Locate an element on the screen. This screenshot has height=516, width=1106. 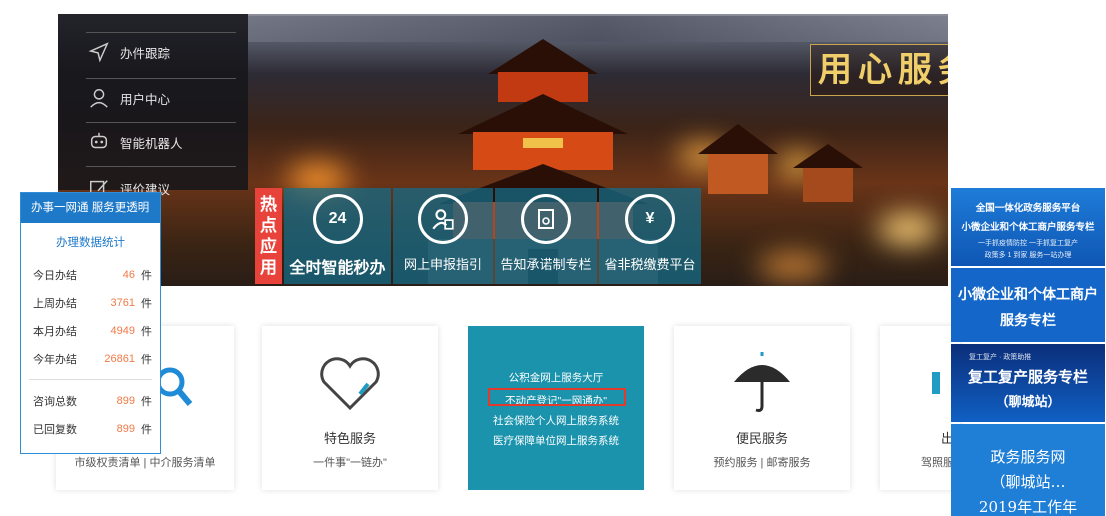
stat-row: 咨询总数 899 件 is located at coordinates (93, 401).